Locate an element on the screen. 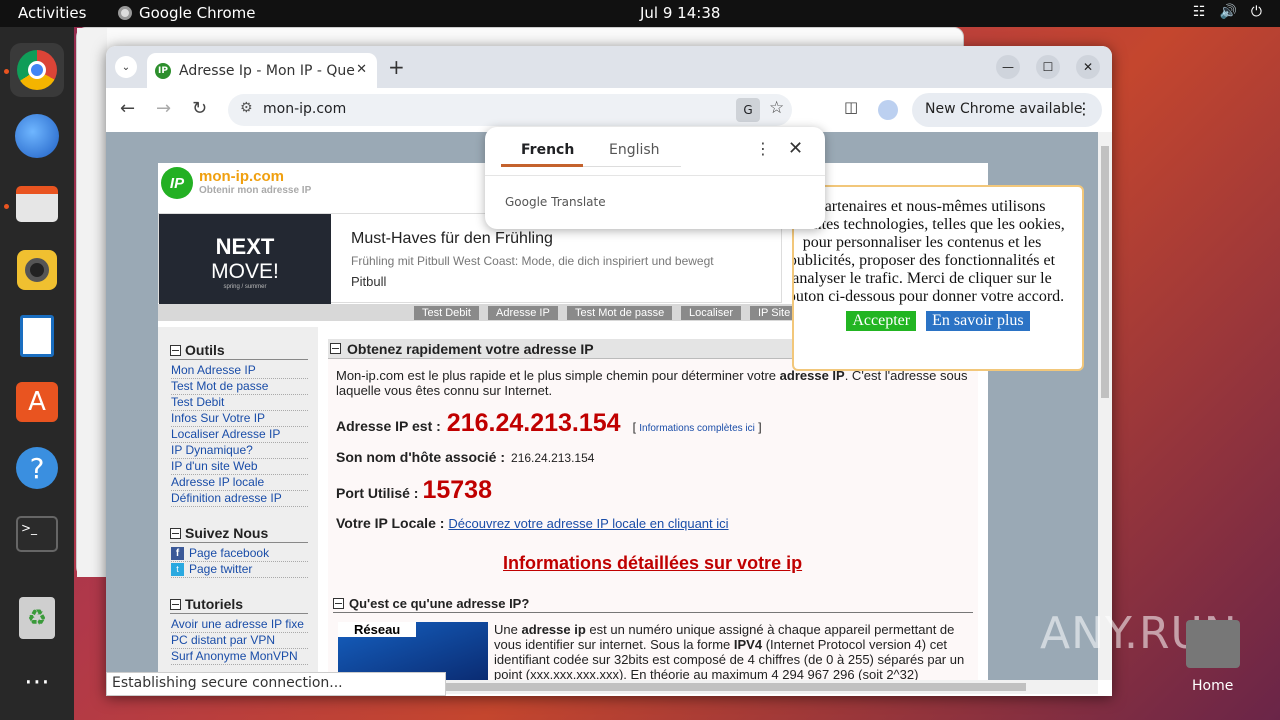 This screenshot has height=720, width=1280. app-name: Google Chrome is located at coordinates (197, 13).